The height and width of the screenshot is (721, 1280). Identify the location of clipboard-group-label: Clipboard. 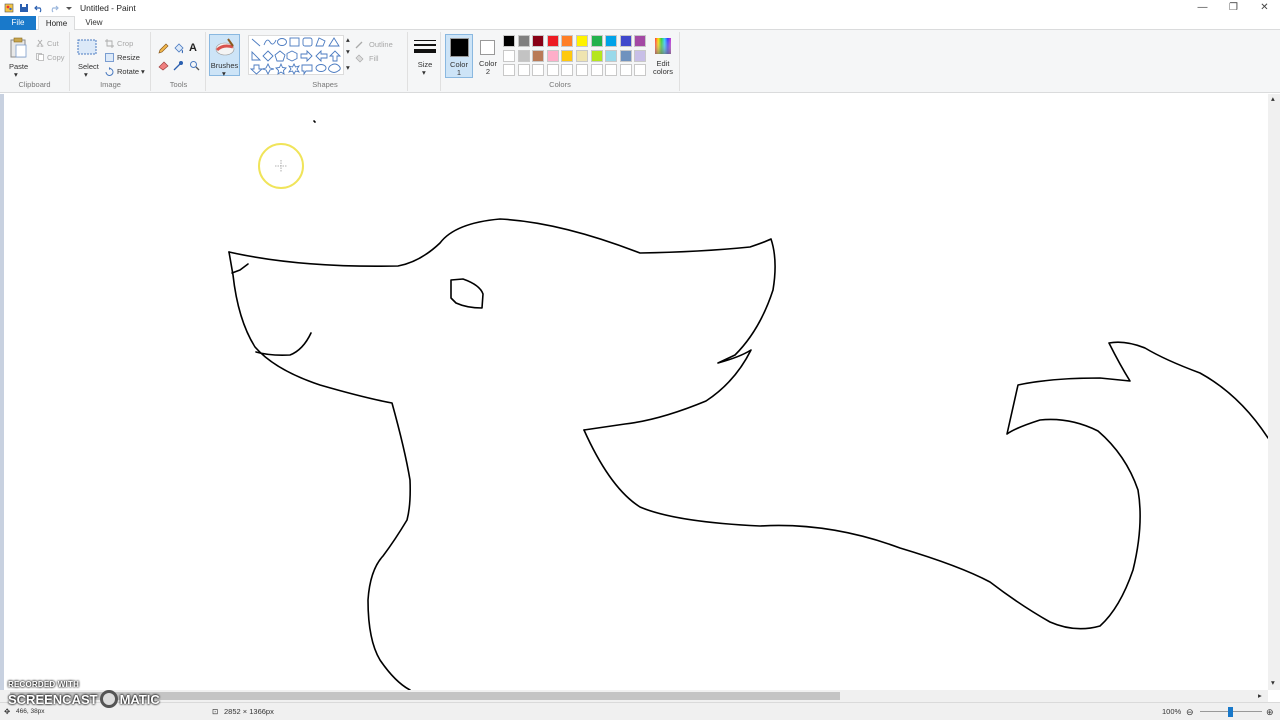
(34, 84).